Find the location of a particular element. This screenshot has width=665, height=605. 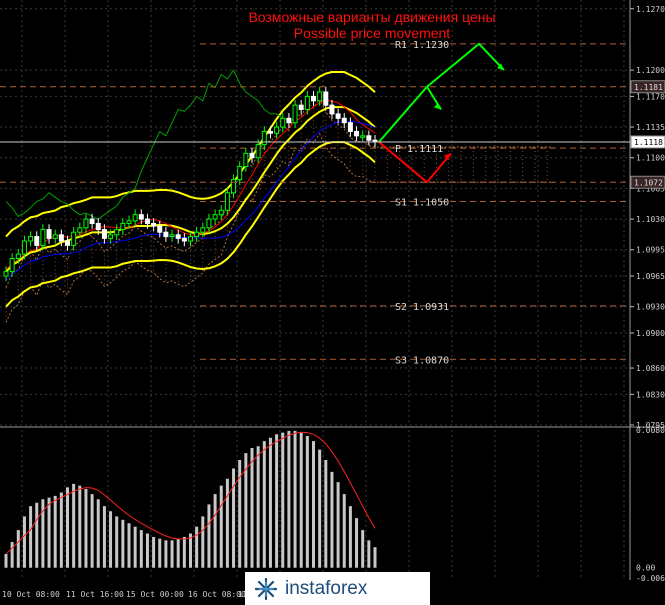

tenkan-line is located at coordinates (190, 200).